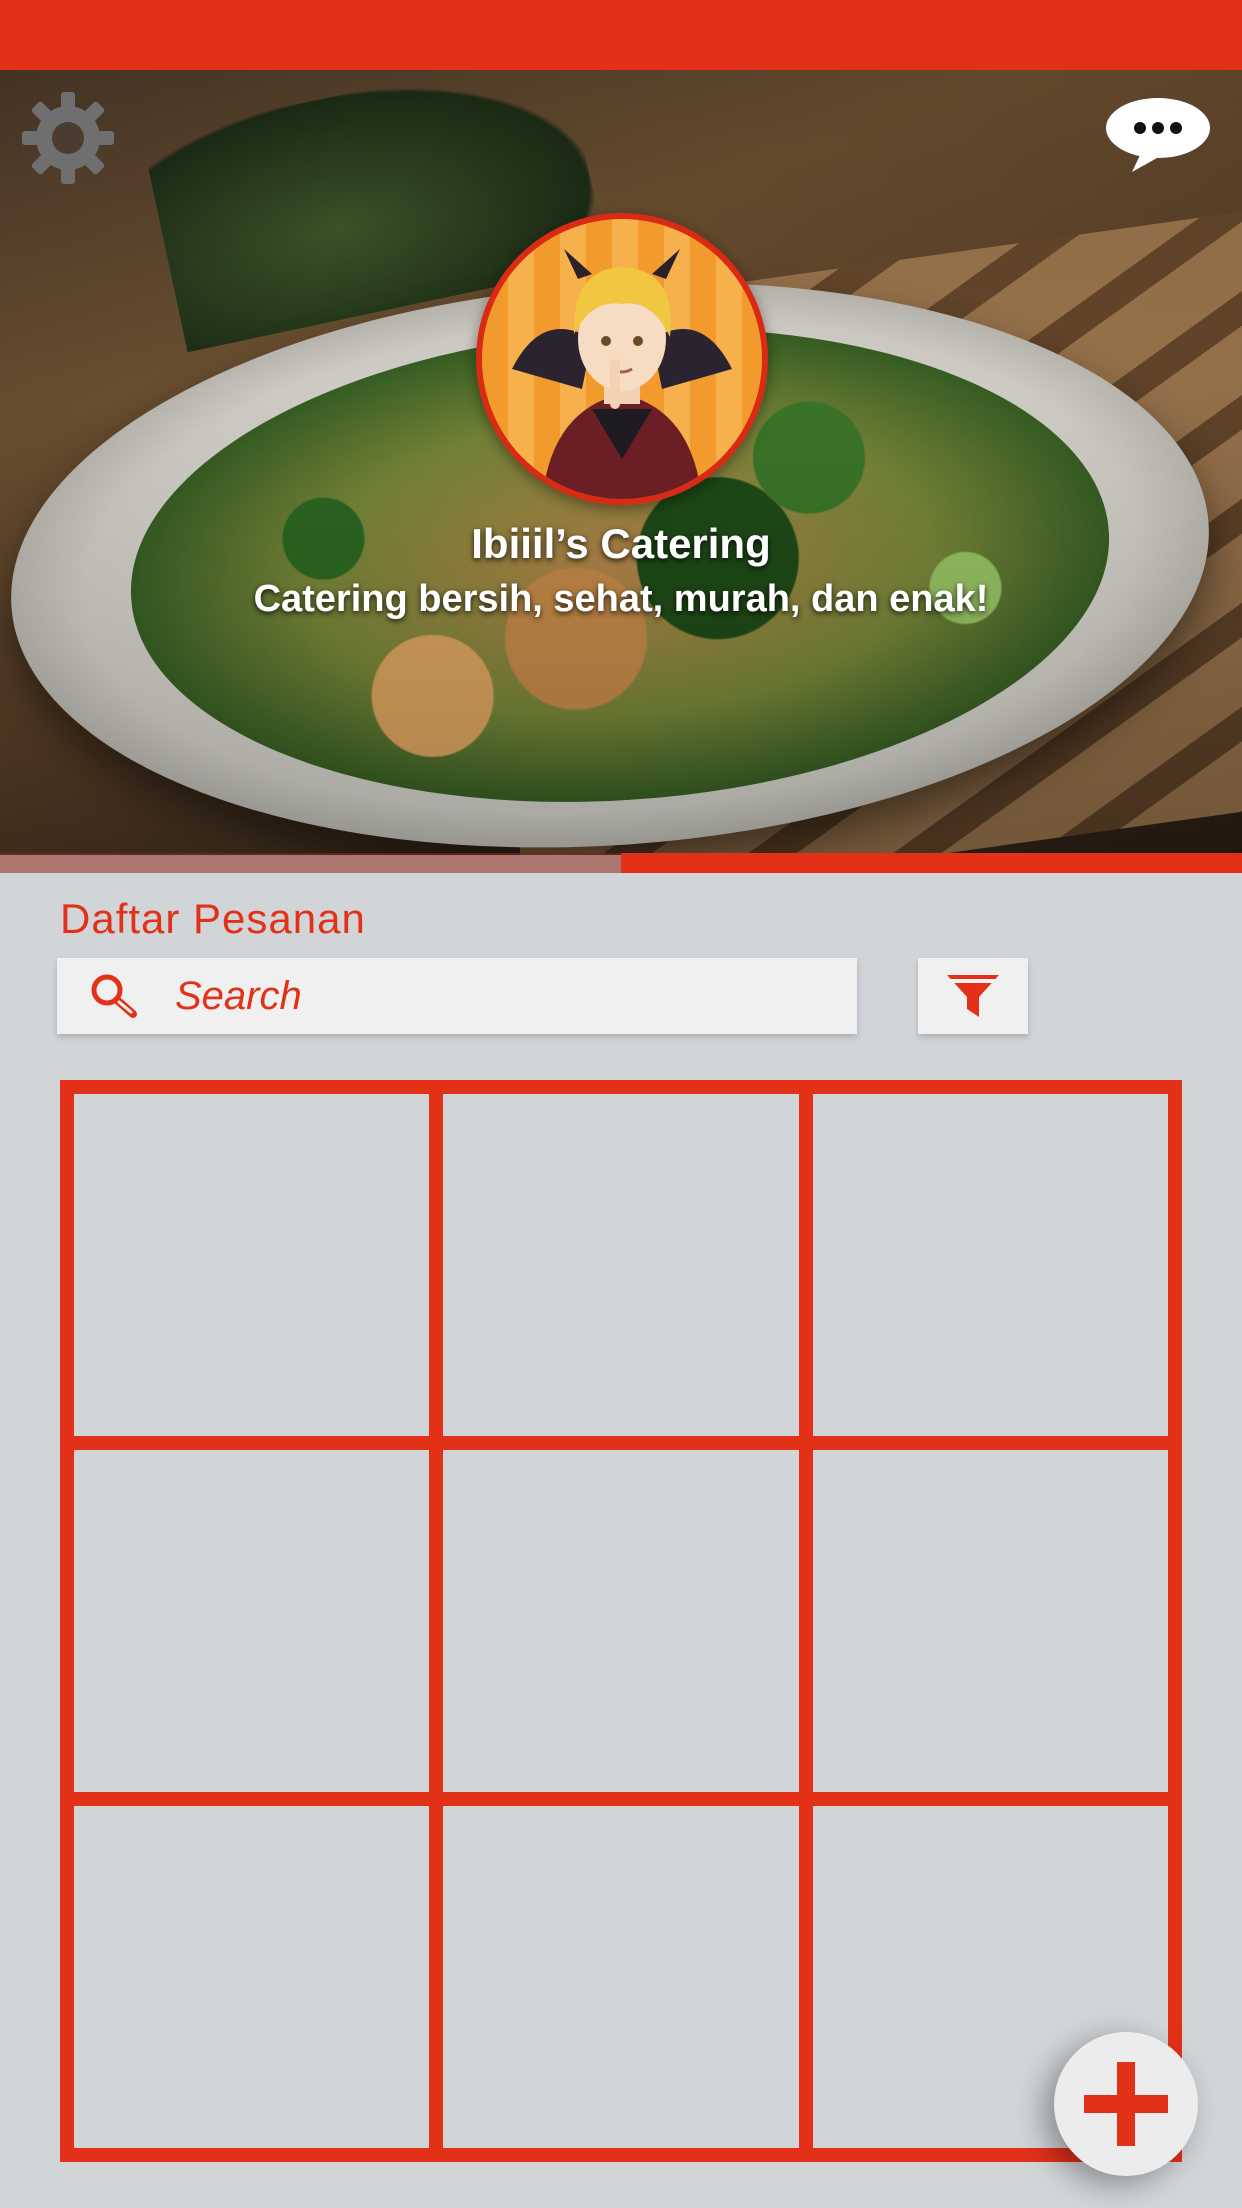 Image resolution: width=1242 pixels, height=2208 pixels. I want to click on plus-icon, so click(1126, 2104).